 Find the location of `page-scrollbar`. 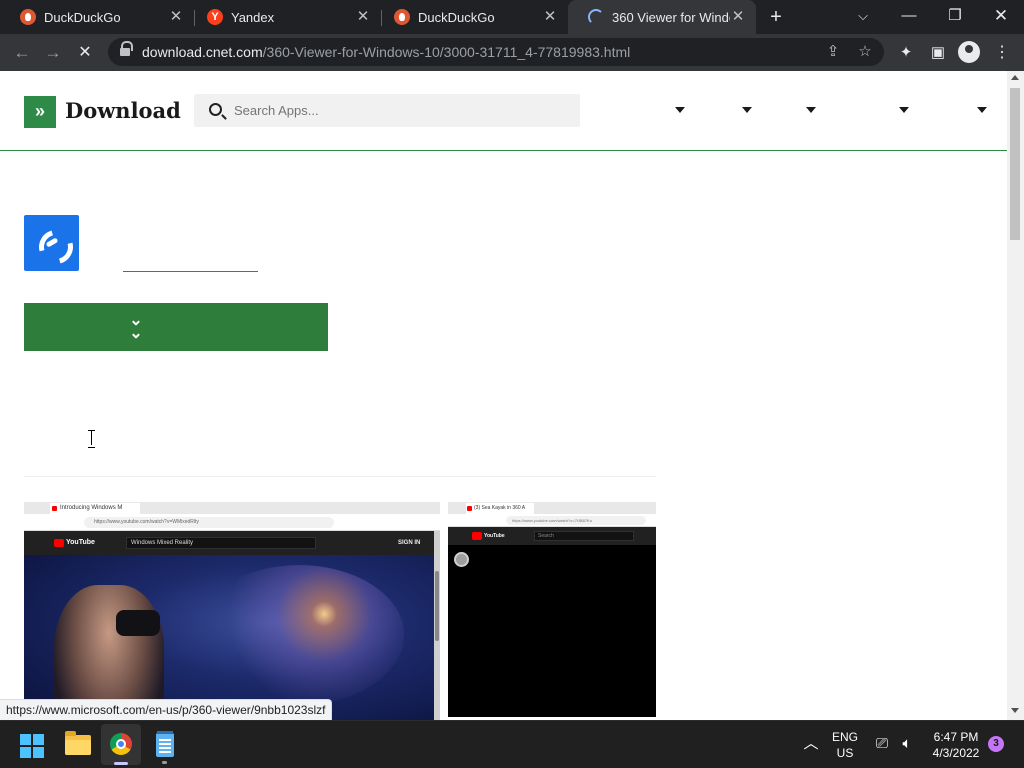

page-scrollbar is located at coordinates (1015, 395).